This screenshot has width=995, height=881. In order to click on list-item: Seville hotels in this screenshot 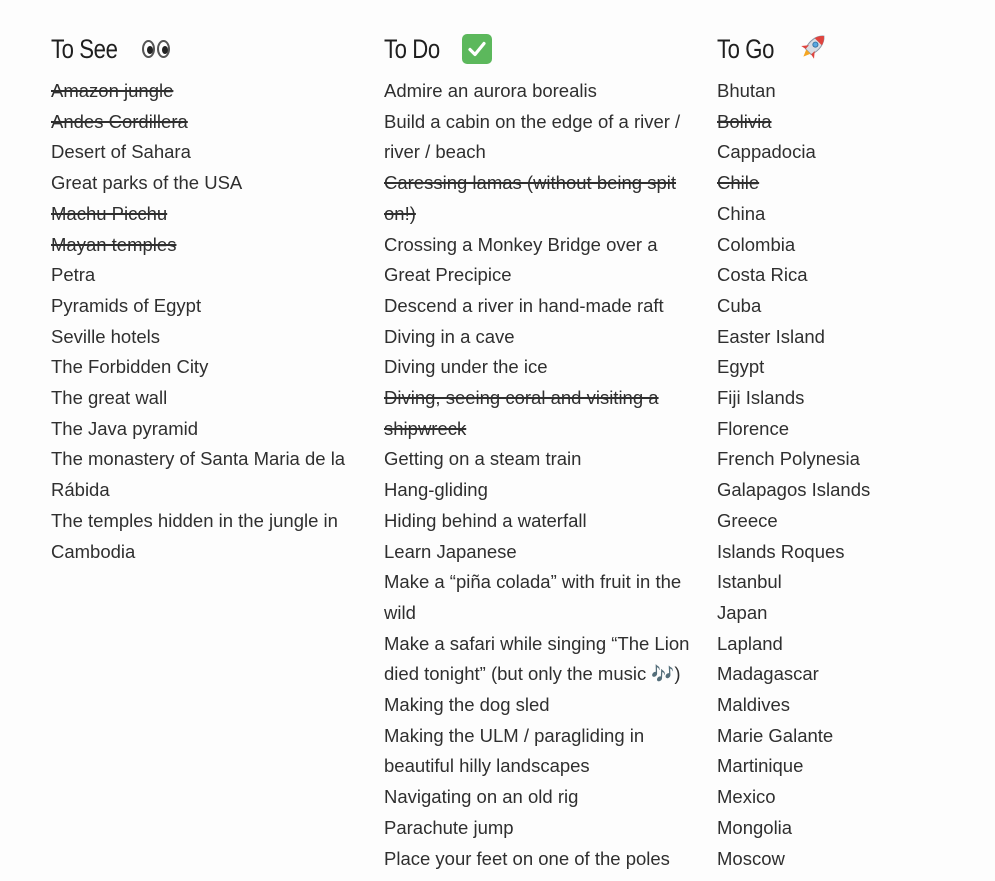, I will do `click(106, 336)`.